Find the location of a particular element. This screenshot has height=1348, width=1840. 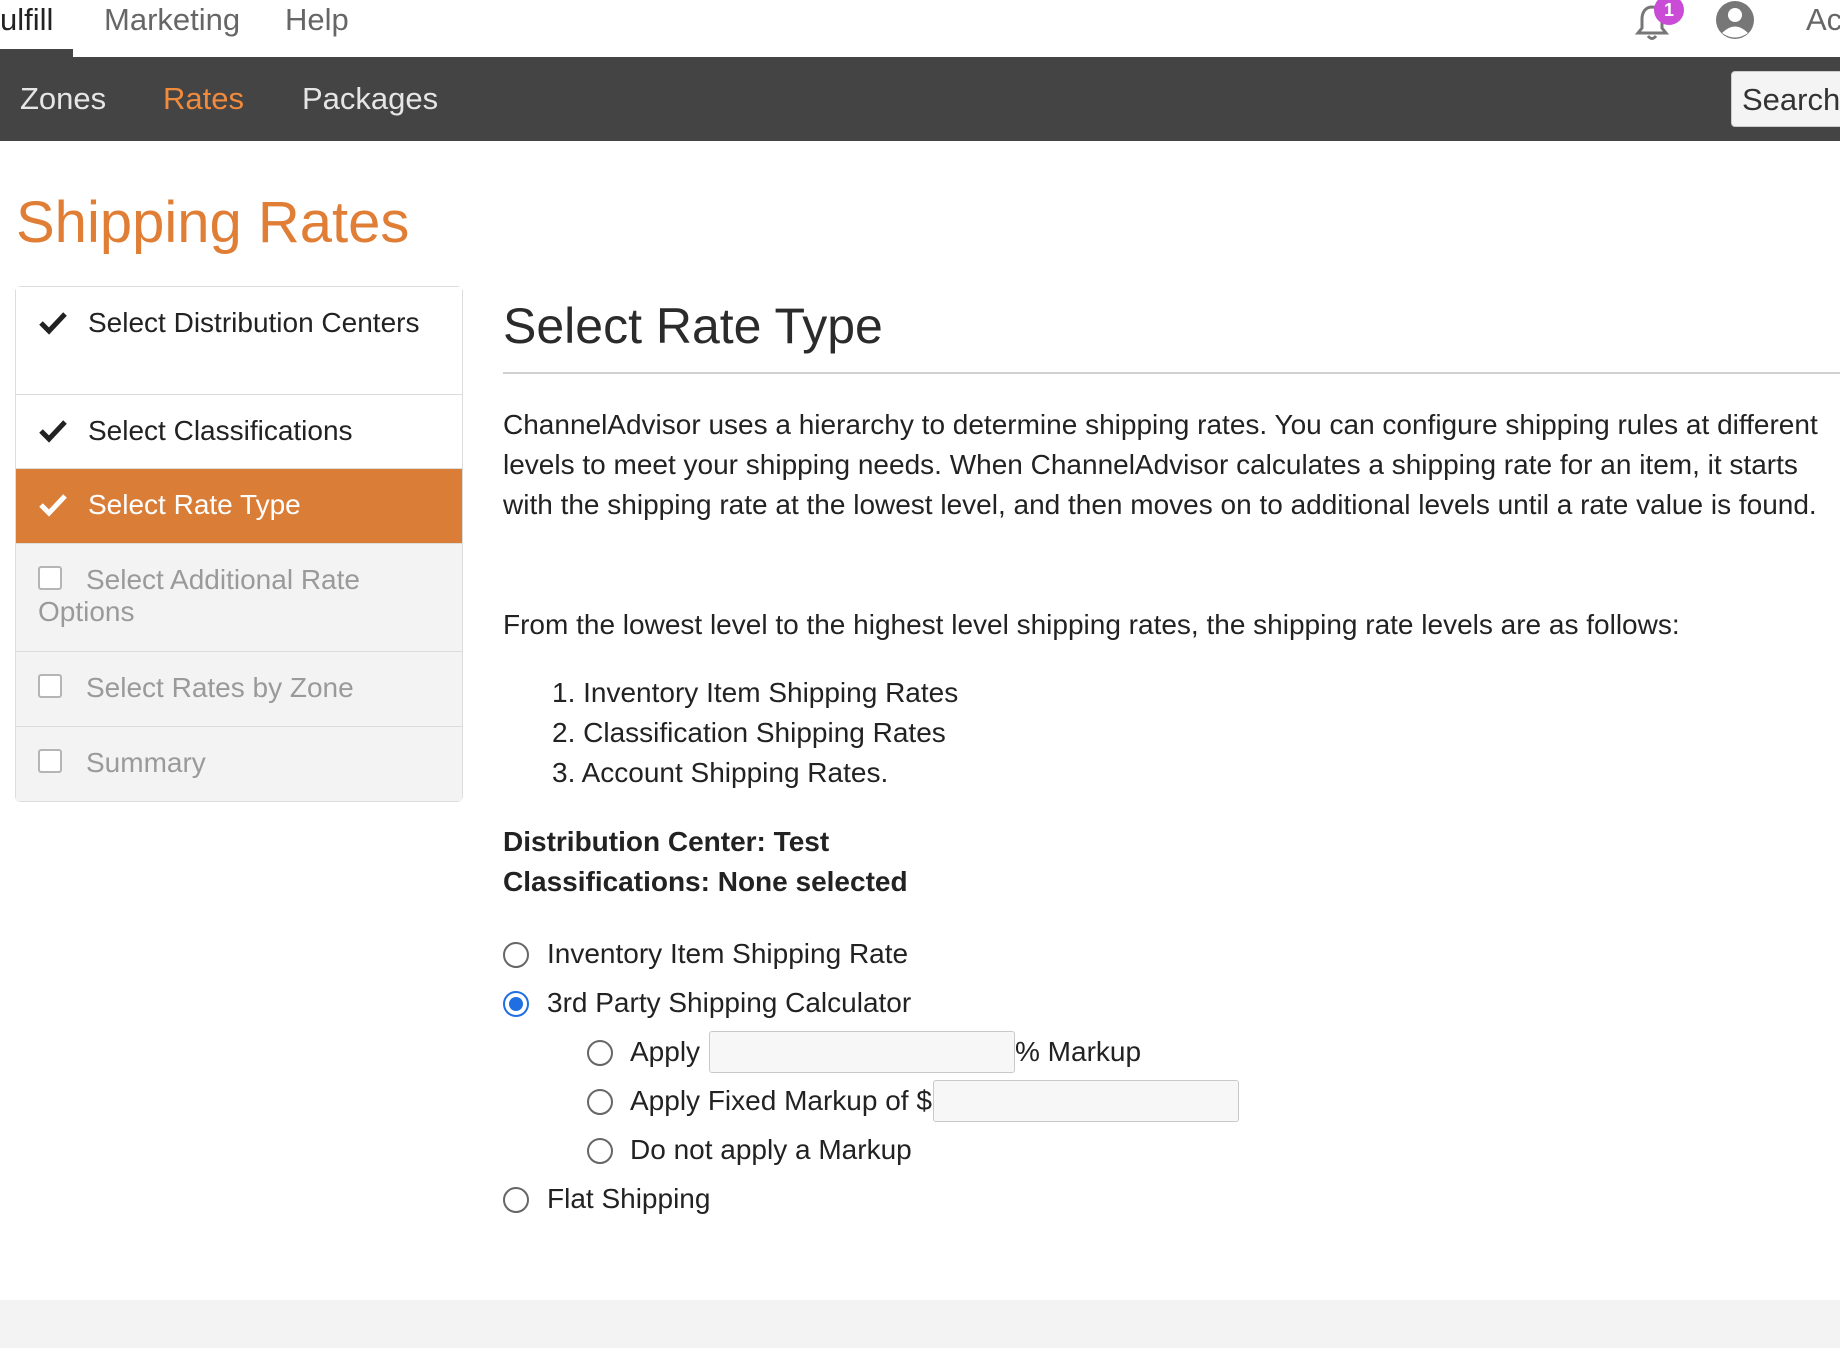

tab-packages: Packages is located at coordinates (370, 99).